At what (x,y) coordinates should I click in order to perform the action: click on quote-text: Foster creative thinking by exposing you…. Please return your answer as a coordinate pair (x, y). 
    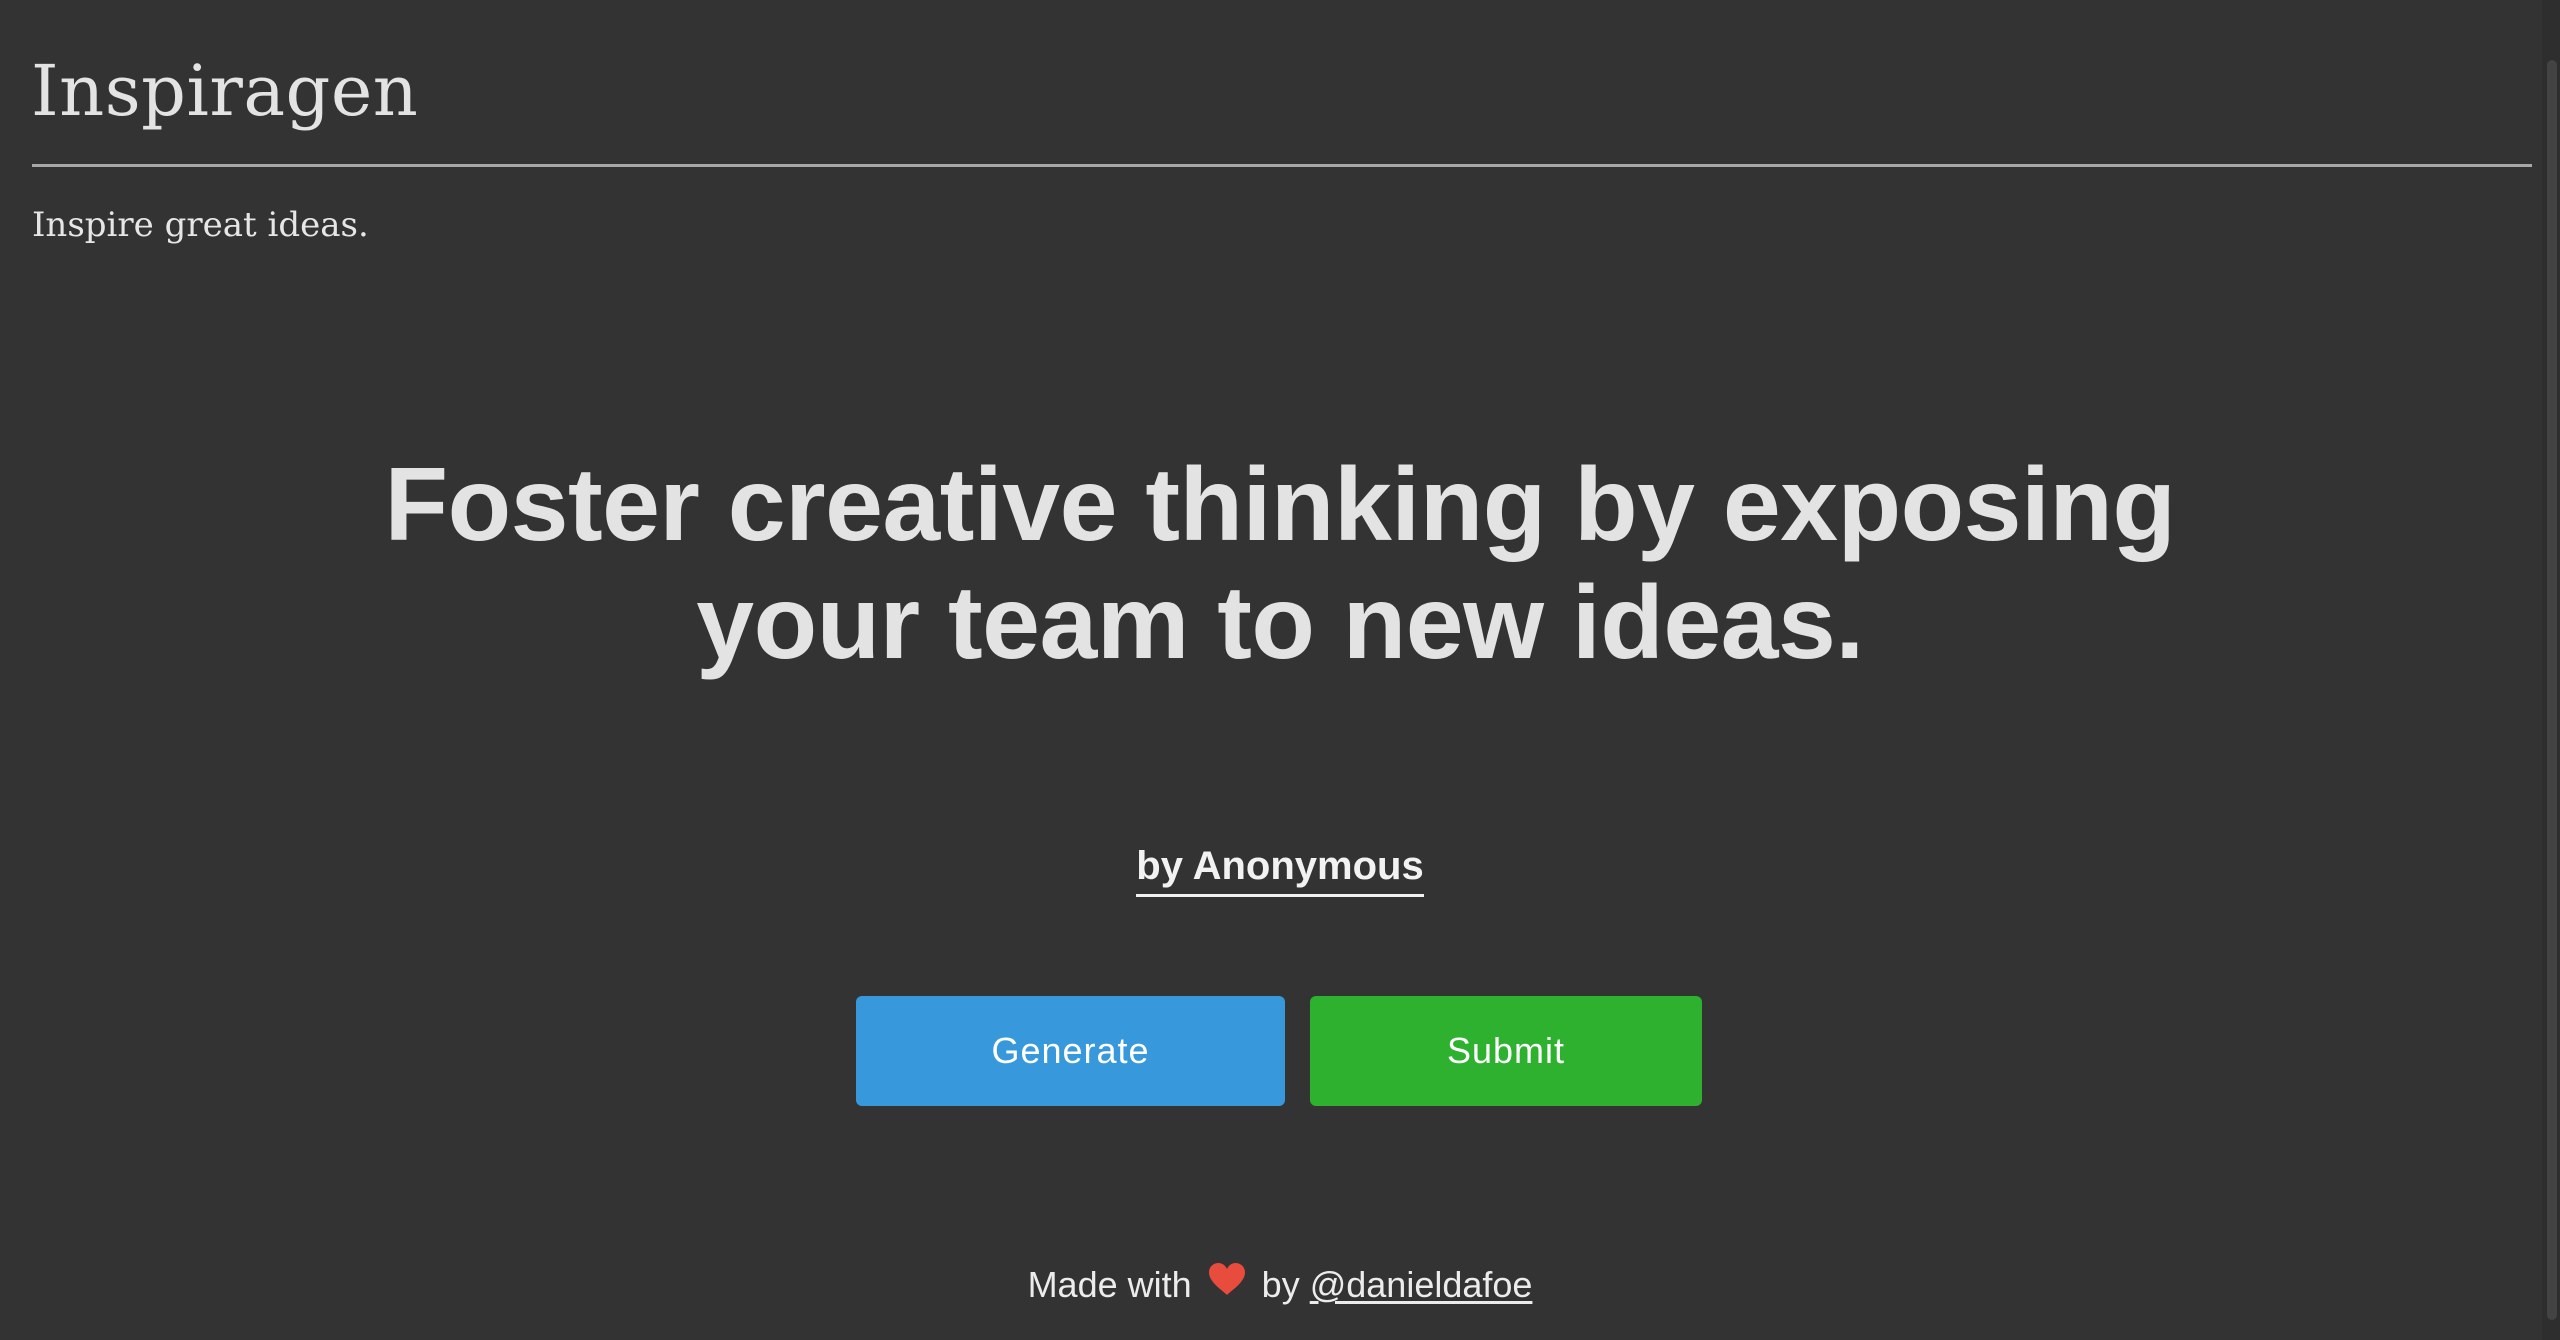
    Looking at the image, I should click on (1280, 564).